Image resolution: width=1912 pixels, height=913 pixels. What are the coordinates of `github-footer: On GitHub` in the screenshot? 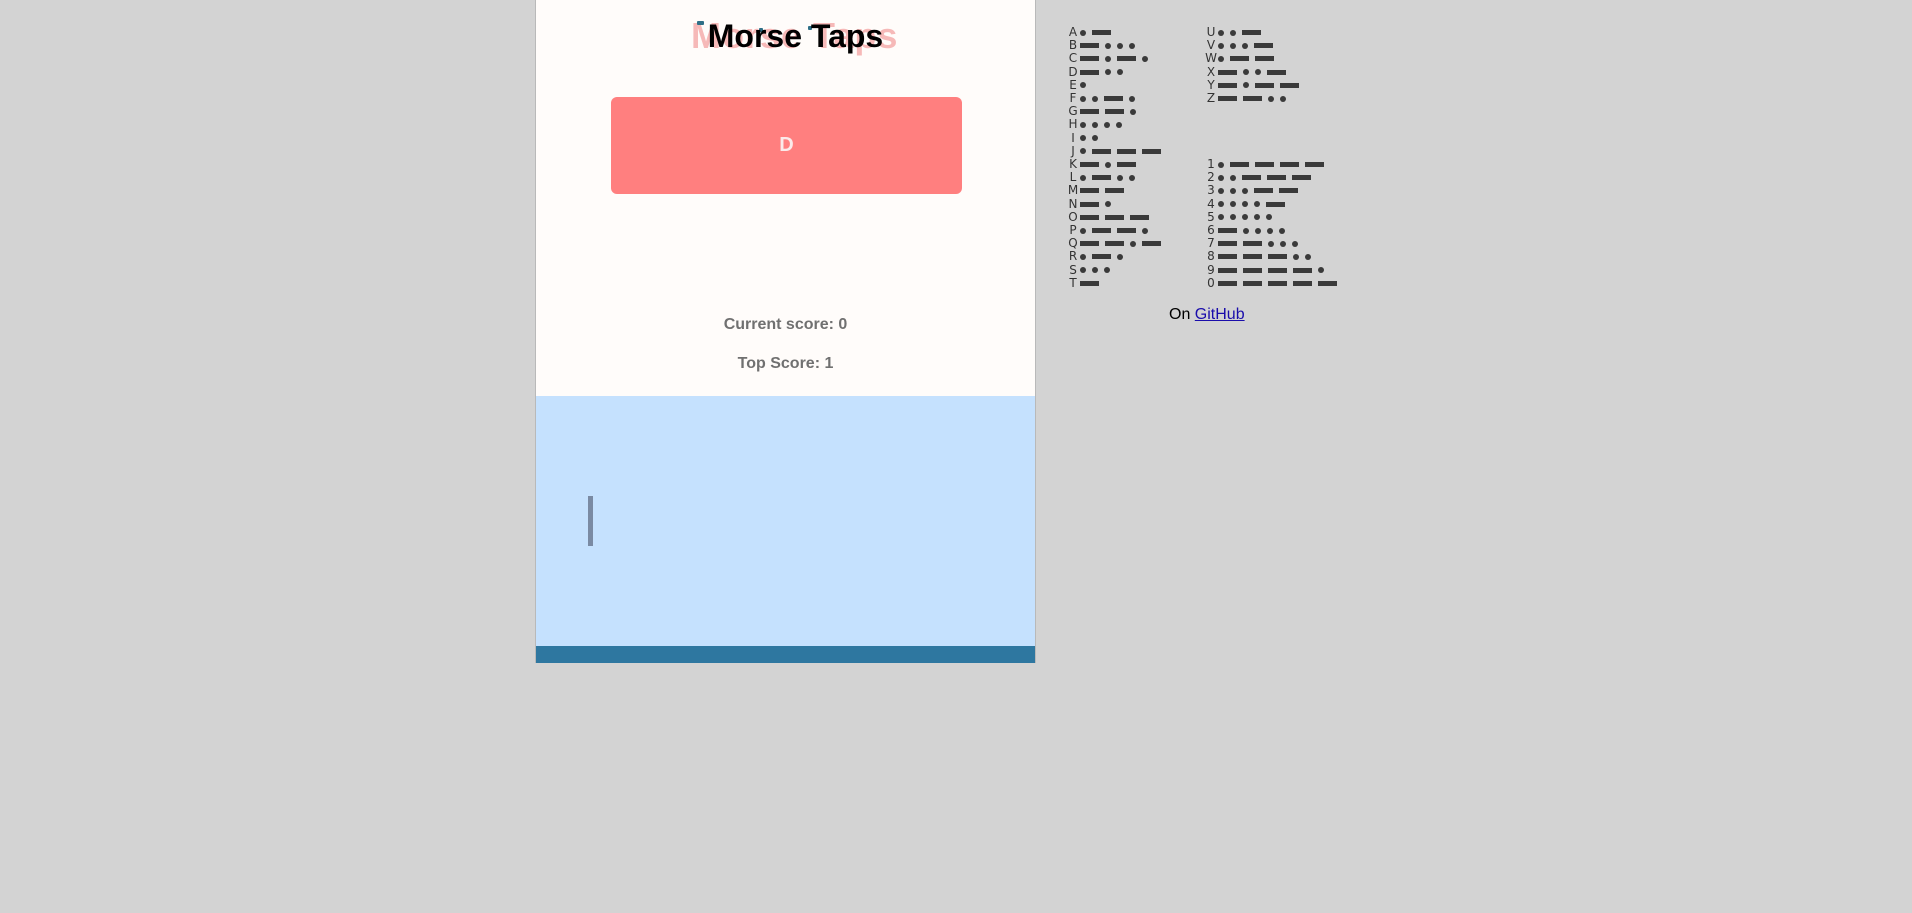 It's located at (1207, 315).